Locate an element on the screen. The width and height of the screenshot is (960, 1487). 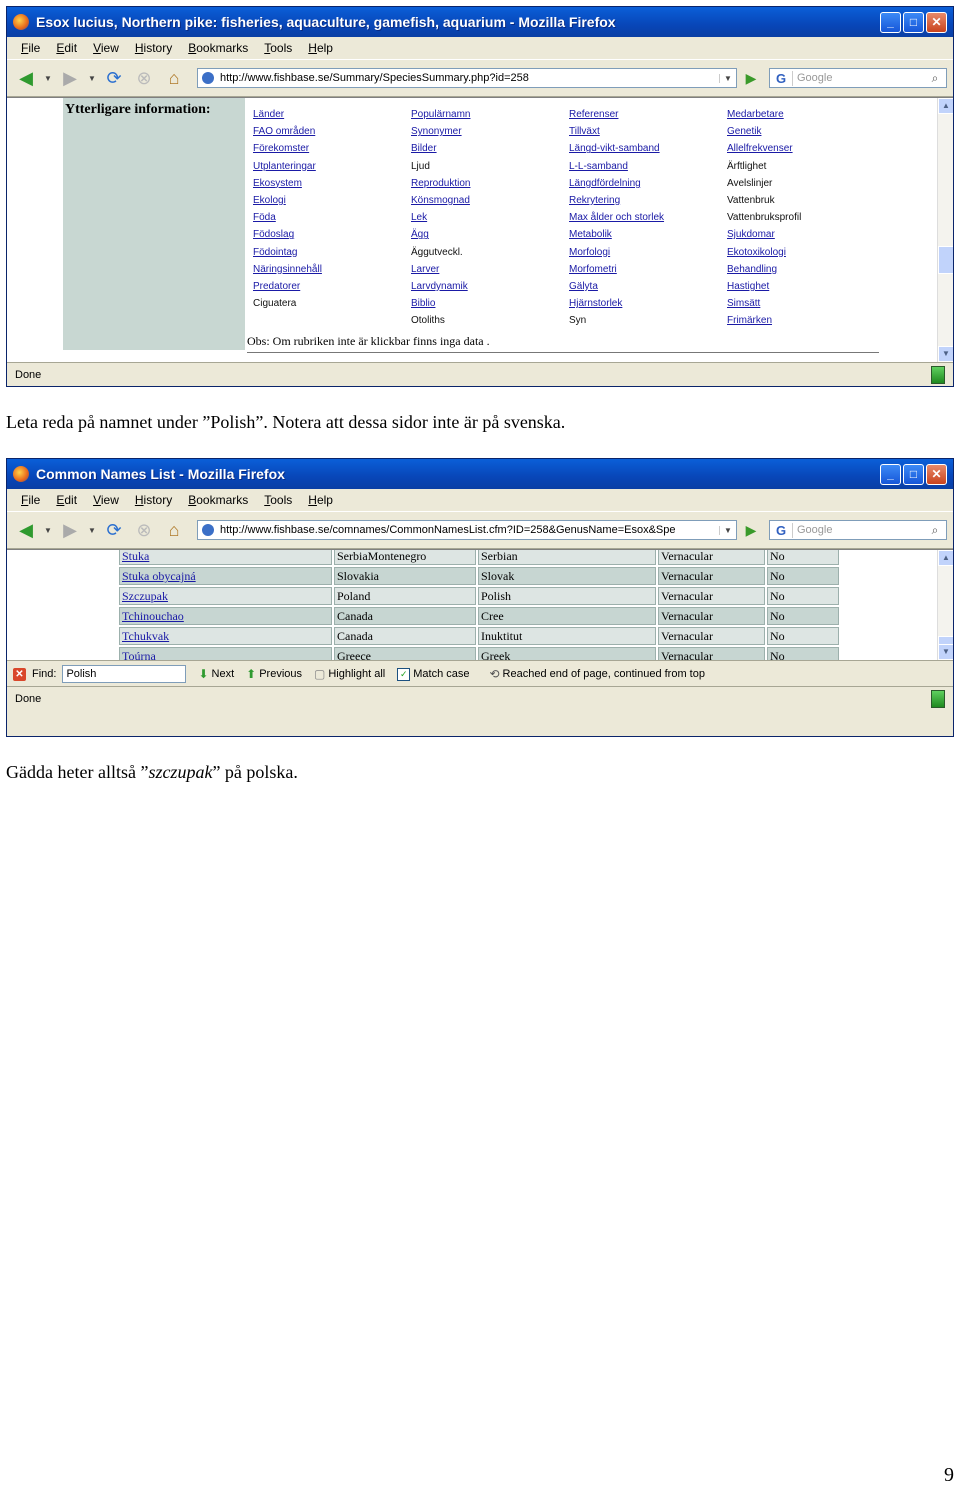
common-name-link: Szczupak is located at coordinates (225, 596).